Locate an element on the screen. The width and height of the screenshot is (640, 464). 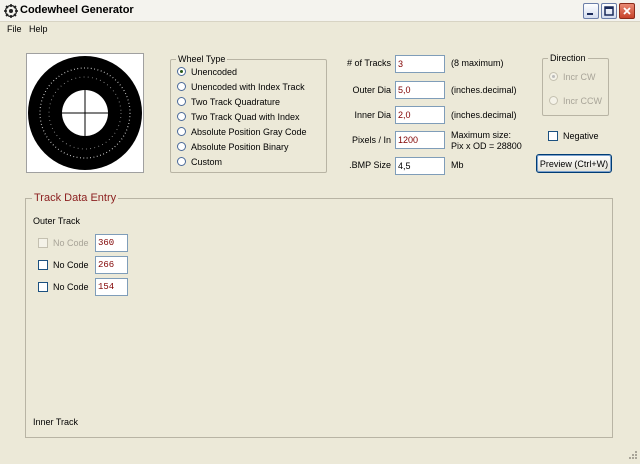
tracks-input: 3 is located at coordinates (420, 64).